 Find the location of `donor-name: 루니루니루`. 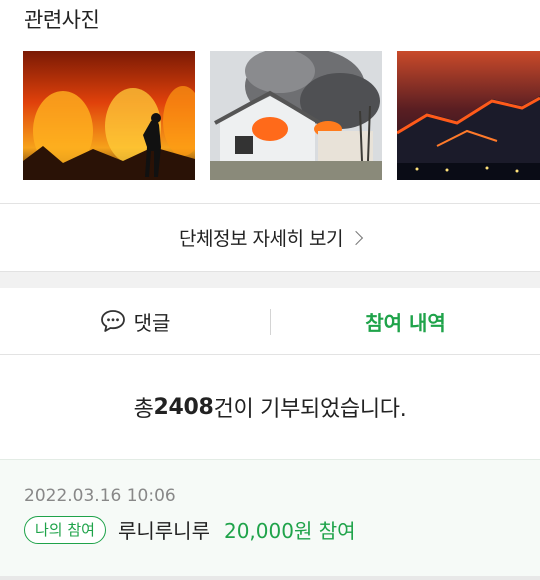

donor-name: 루니루니루 is located at coordinates (163, 531).